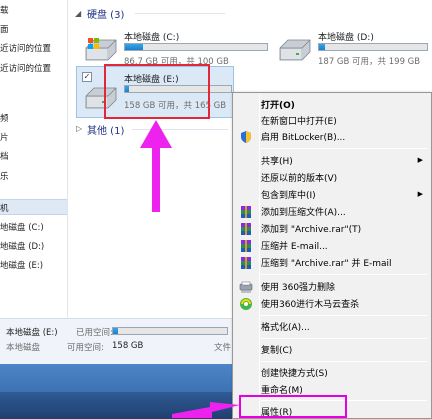 This screenshot has height=419, width=432. Describe the element at coordinates (206, 410) in the screenshot. I see `right-arrow-annotation` at that location.